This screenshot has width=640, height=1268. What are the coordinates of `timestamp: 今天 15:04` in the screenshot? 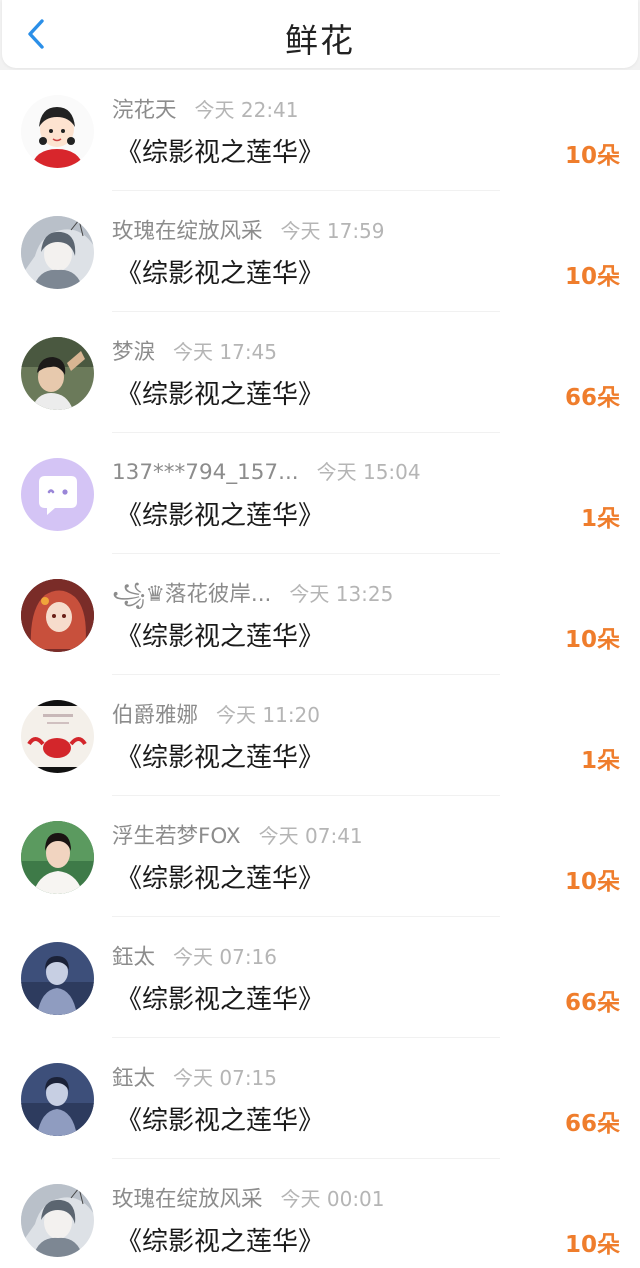 It's located at (368, 472).